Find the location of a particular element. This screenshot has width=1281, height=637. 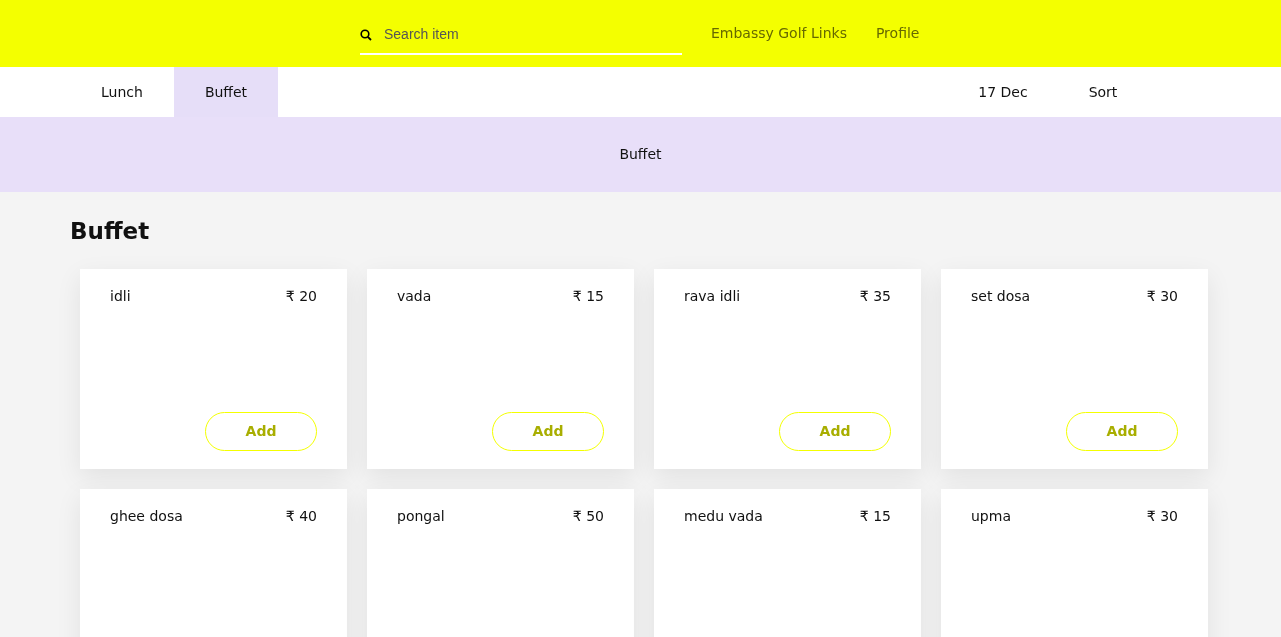

nav-button: 17 Dec is located at coordinates (1003, 92).